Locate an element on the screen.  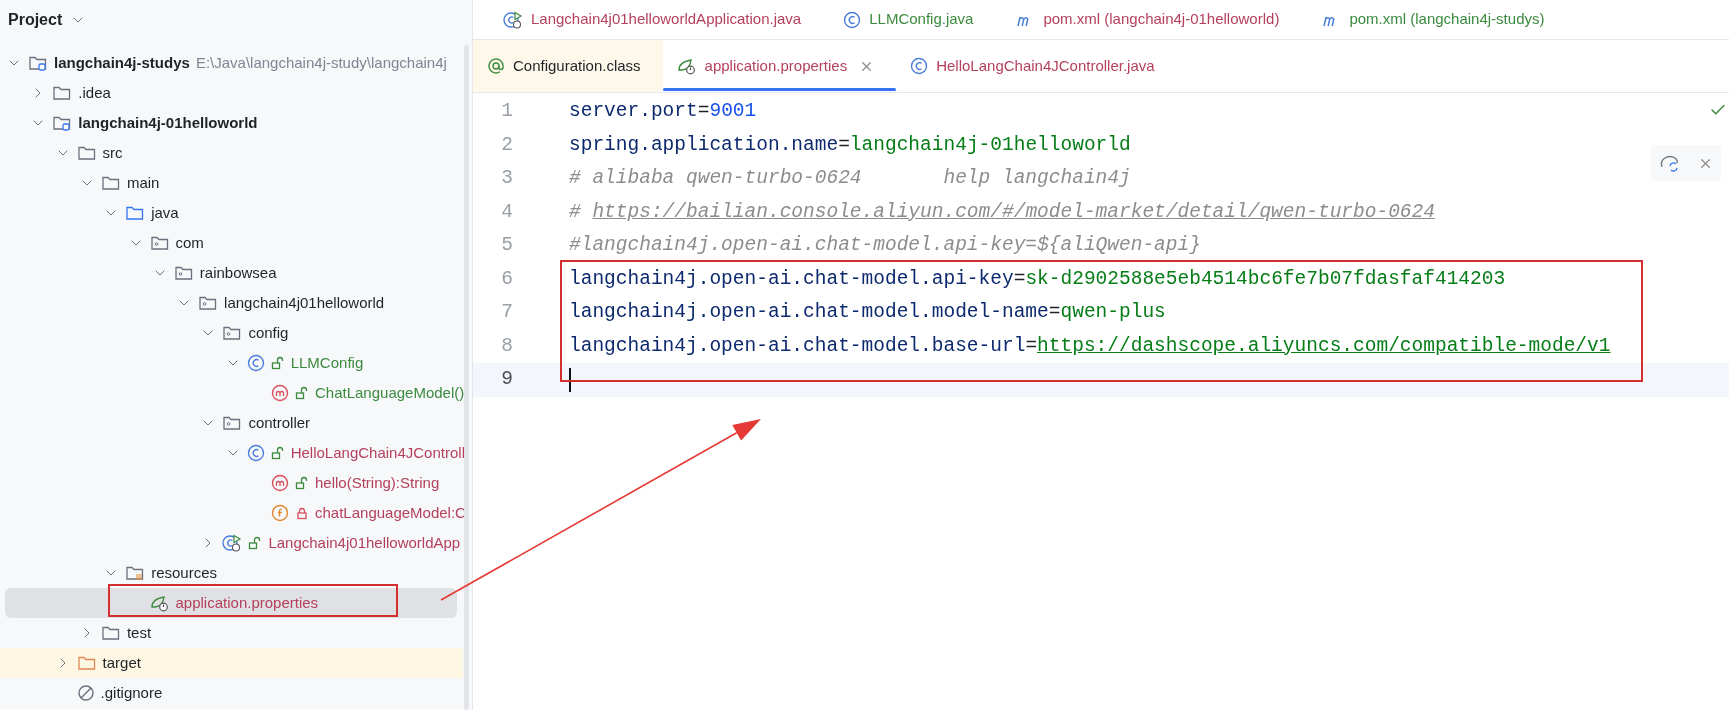
editor-tab: Configuration.class is located at coordinates (568, 66).